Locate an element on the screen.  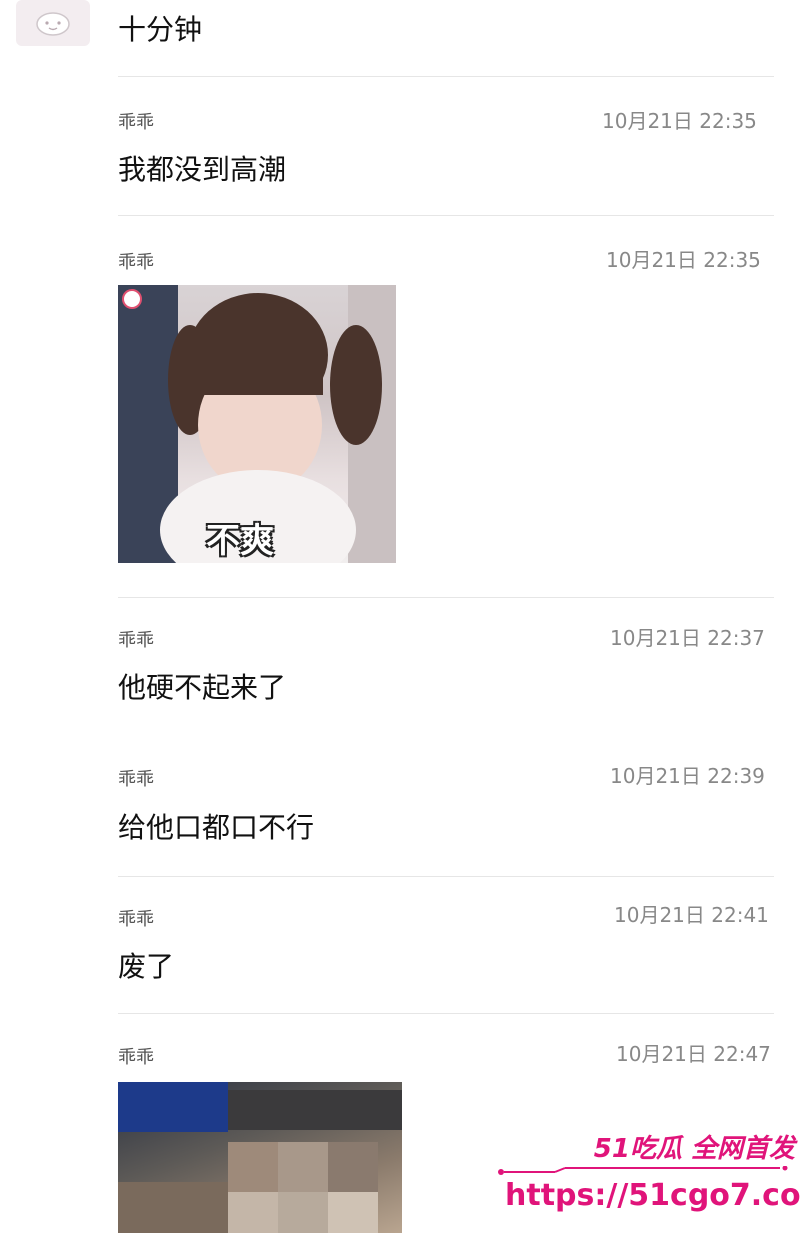
message-text: 废了 is located at coordinates (146, 966).